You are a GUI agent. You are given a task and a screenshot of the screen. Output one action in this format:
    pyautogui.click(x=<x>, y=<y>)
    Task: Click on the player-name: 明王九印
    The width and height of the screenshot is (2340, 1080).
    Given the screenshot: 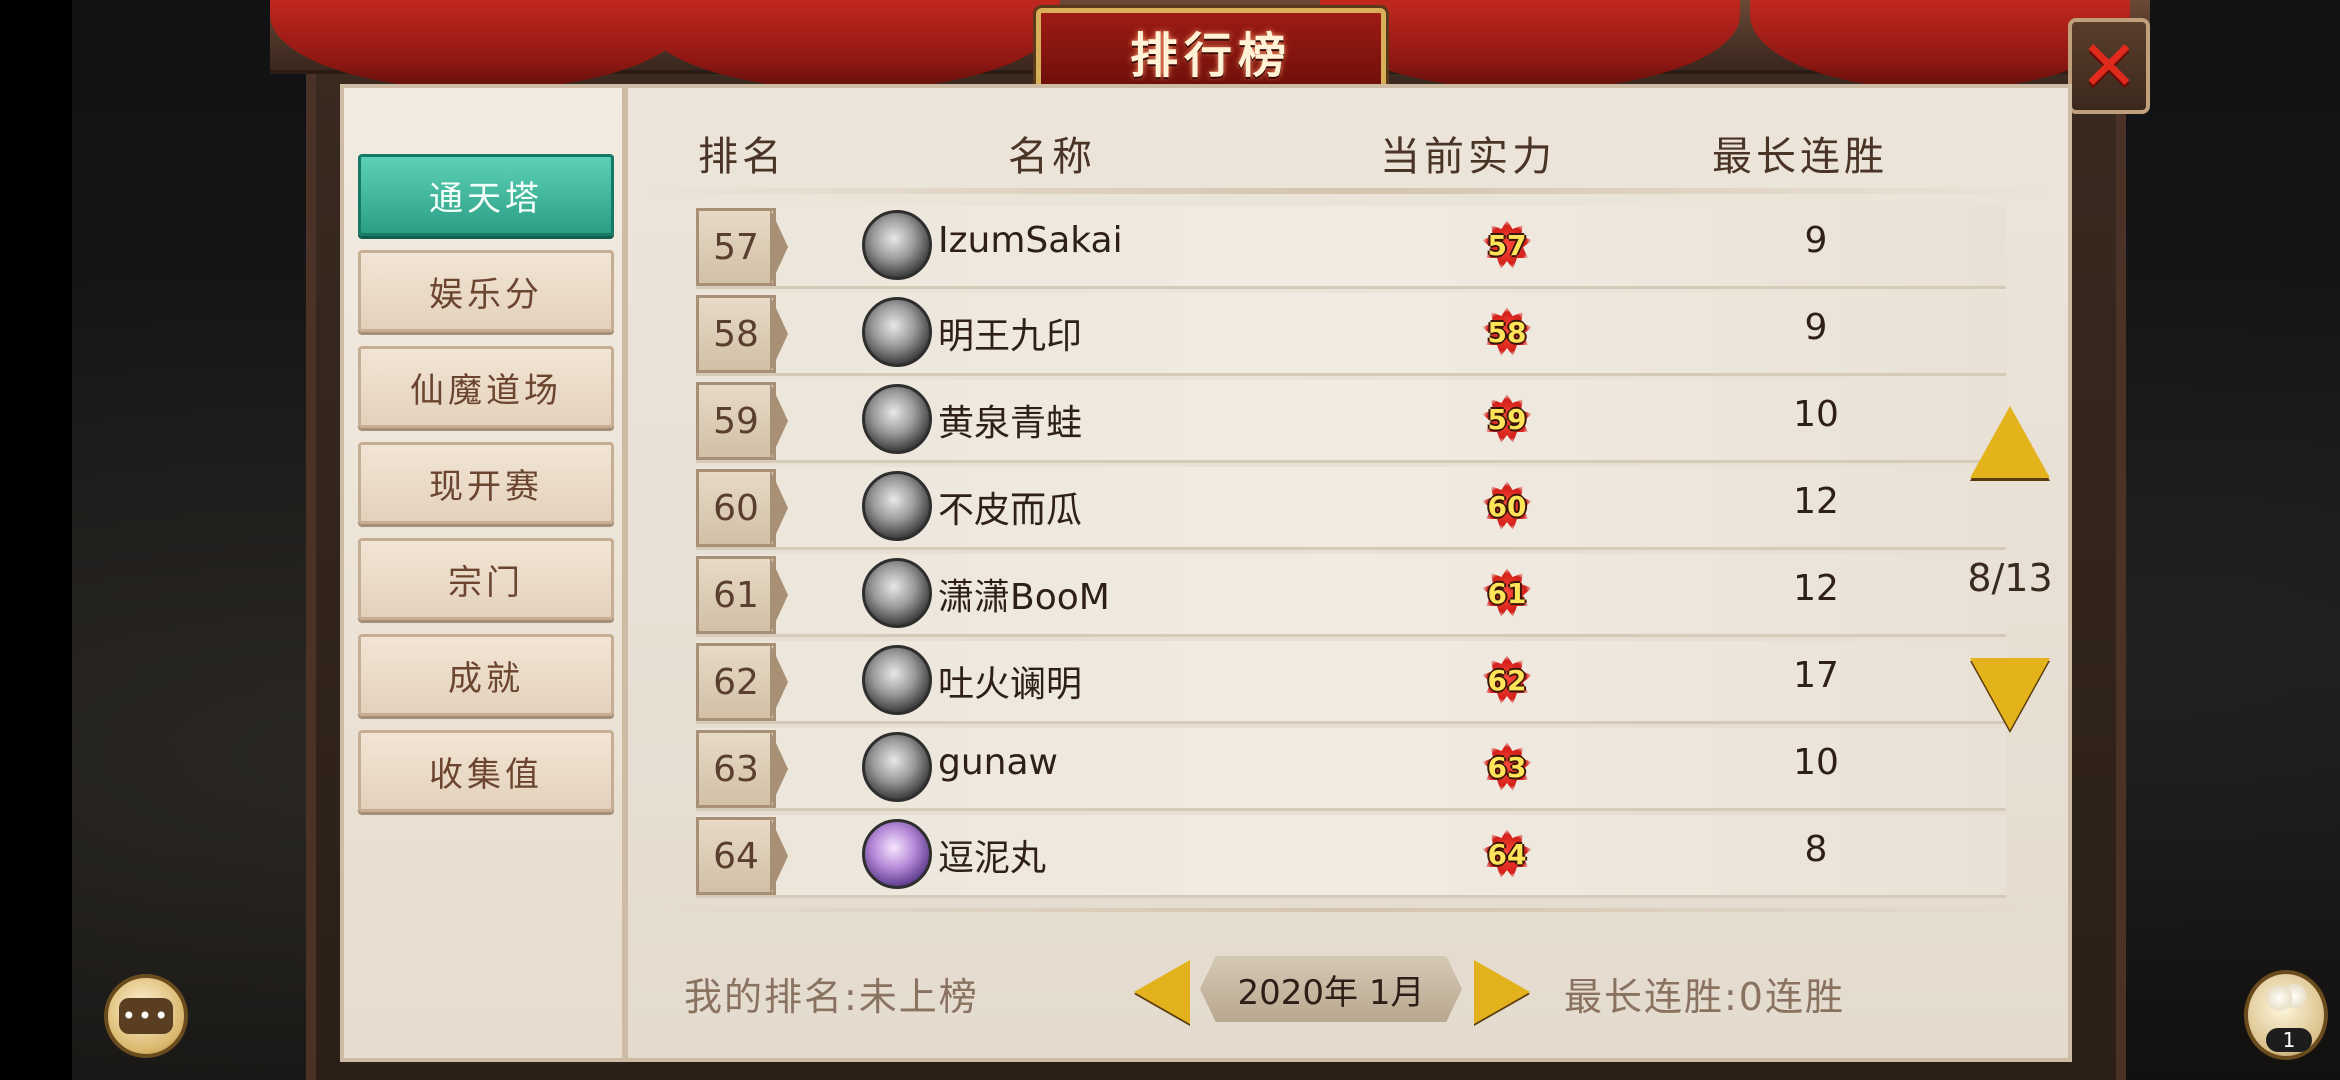 What is the action you would take?
    pyautogui.click(x=1010, y=336)
    